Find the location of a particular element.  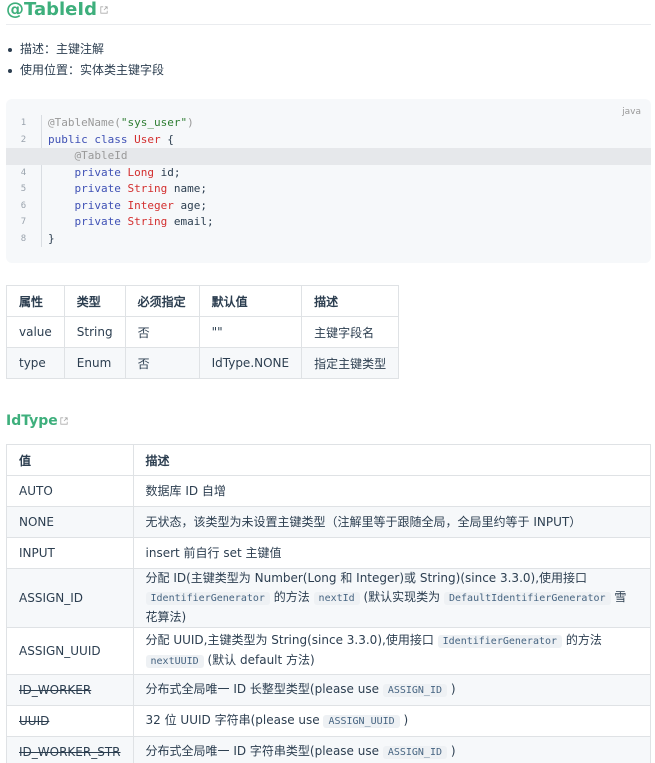

description-text: (默认 default 方法) is located at coordinates (259, 660).